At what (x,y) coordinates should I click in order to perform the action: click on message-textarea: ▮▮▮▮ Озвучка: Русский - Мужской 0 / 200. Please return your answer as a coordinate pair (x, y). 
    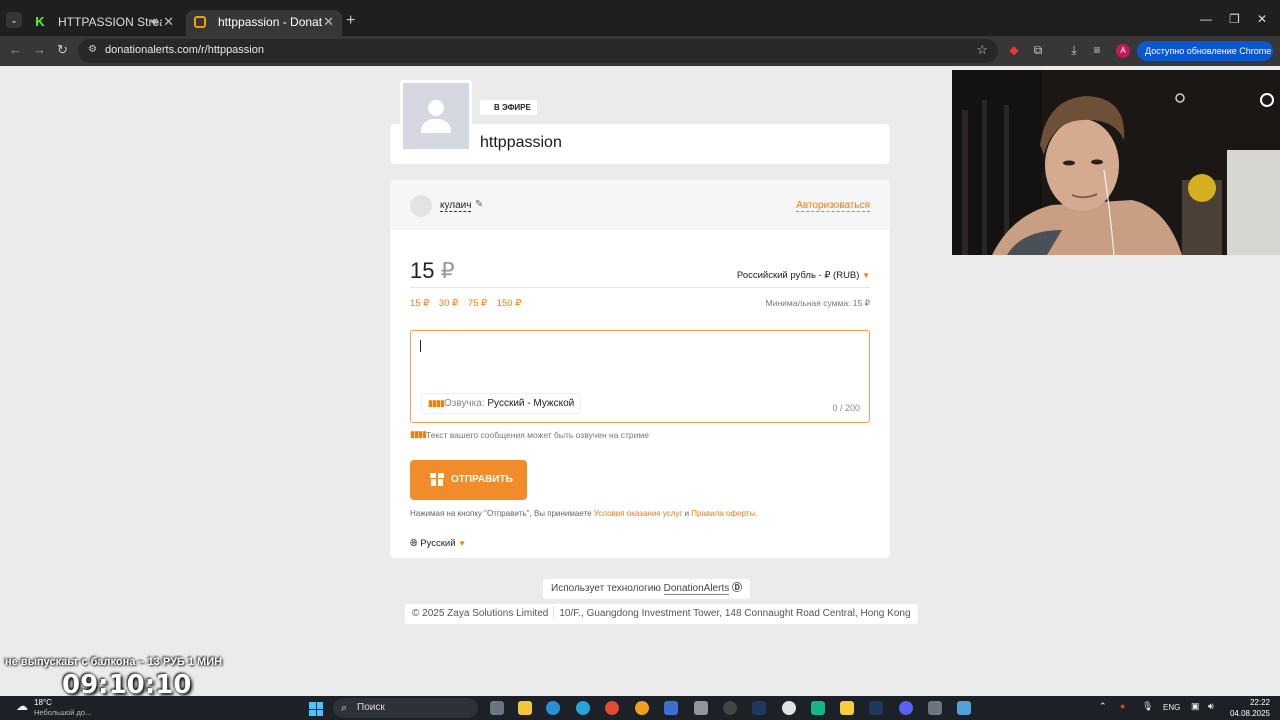
    Looking at the image, I should click on (640, 376).